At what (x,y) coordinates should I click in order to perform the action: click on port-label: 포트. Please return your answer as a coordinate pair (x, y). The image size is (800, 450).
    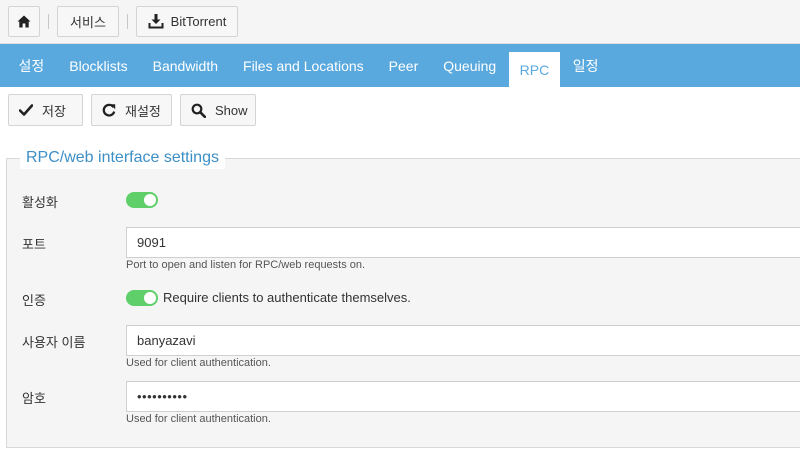
    Looking at the image, I should click on (34, 244).